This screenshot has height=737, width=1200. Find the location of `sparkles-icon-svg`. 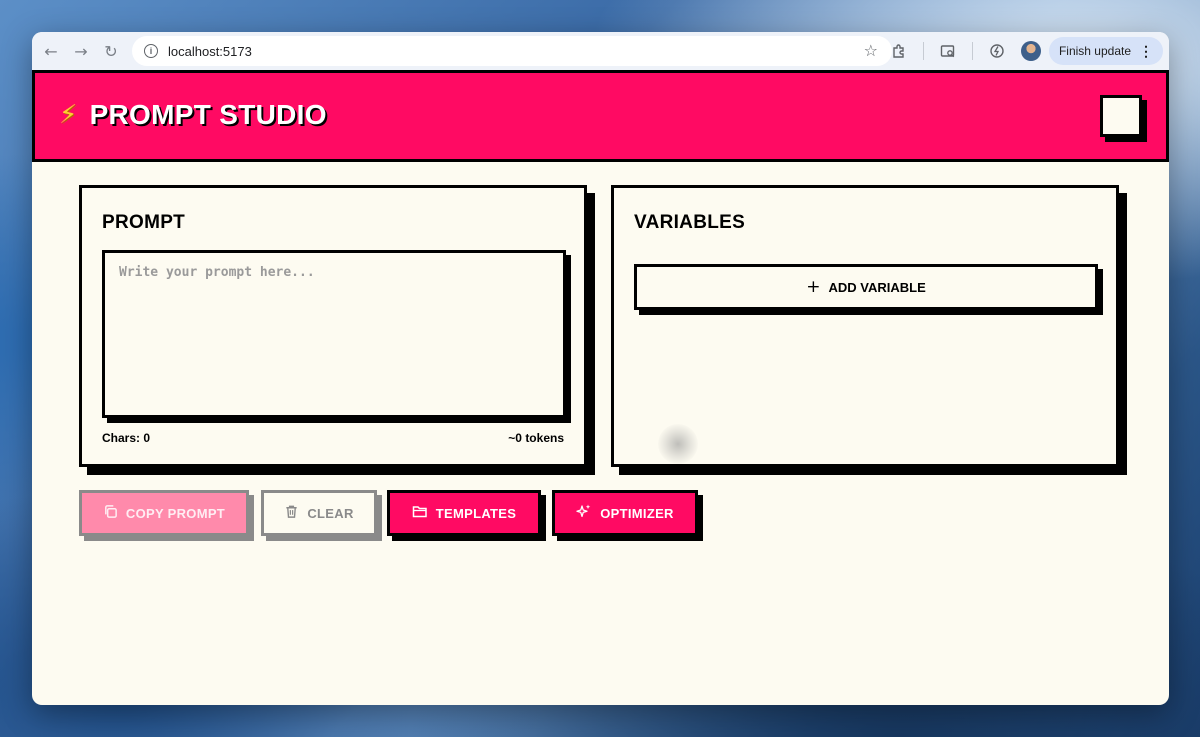

sparkles-icon-svg is located at coordinates (583, 511).